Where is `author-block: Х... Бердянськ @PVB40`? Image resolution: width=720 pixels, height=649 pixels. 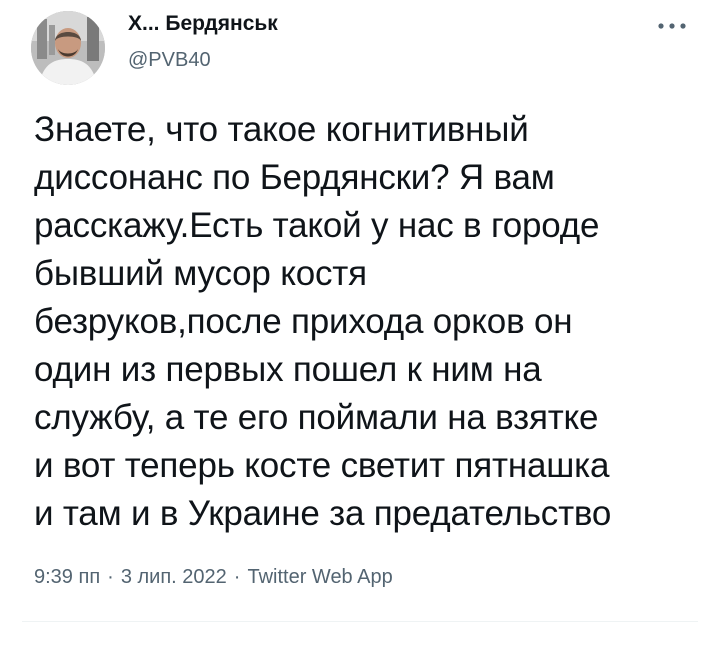
author-block: Х... Бердянськ @PVB40 is located at coordinates (203, 42).